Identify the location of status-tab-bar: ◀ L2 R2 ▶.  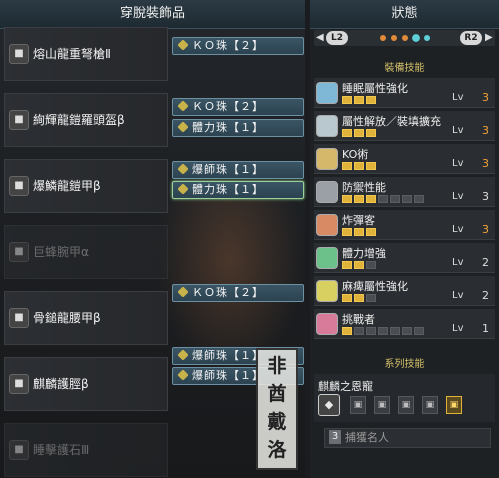
(404, 38).